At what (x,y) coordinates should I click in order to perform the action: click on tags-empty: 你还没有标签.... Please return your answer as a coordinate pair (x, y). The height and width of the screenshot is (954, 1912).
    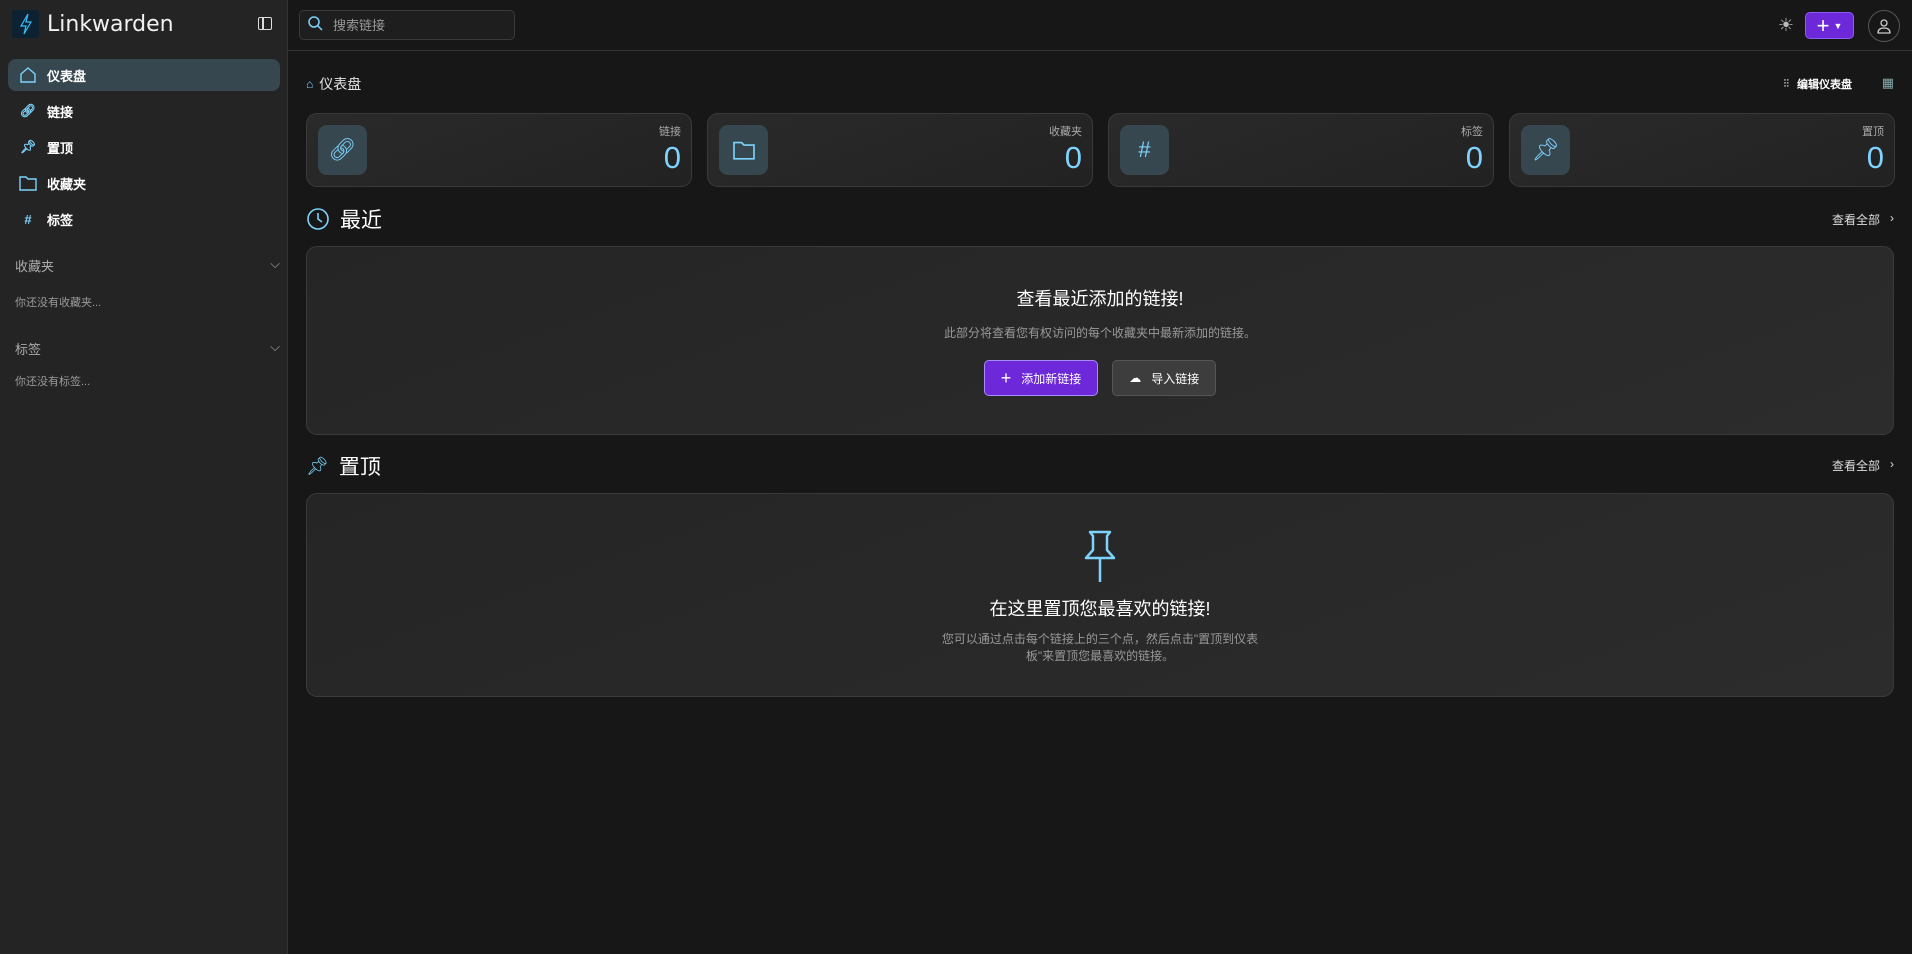
    Looking at the image, I should click on (53, 382).